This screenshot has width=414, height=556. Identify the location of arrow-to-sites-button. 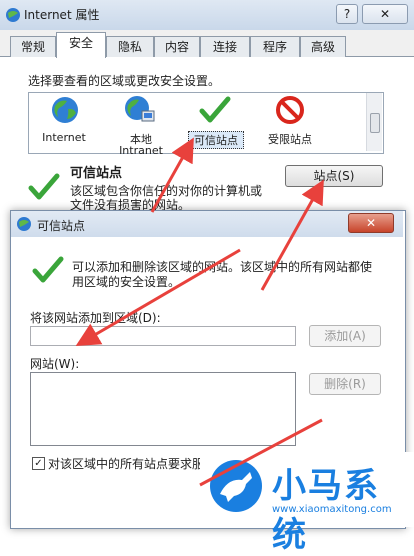
(292, 235).